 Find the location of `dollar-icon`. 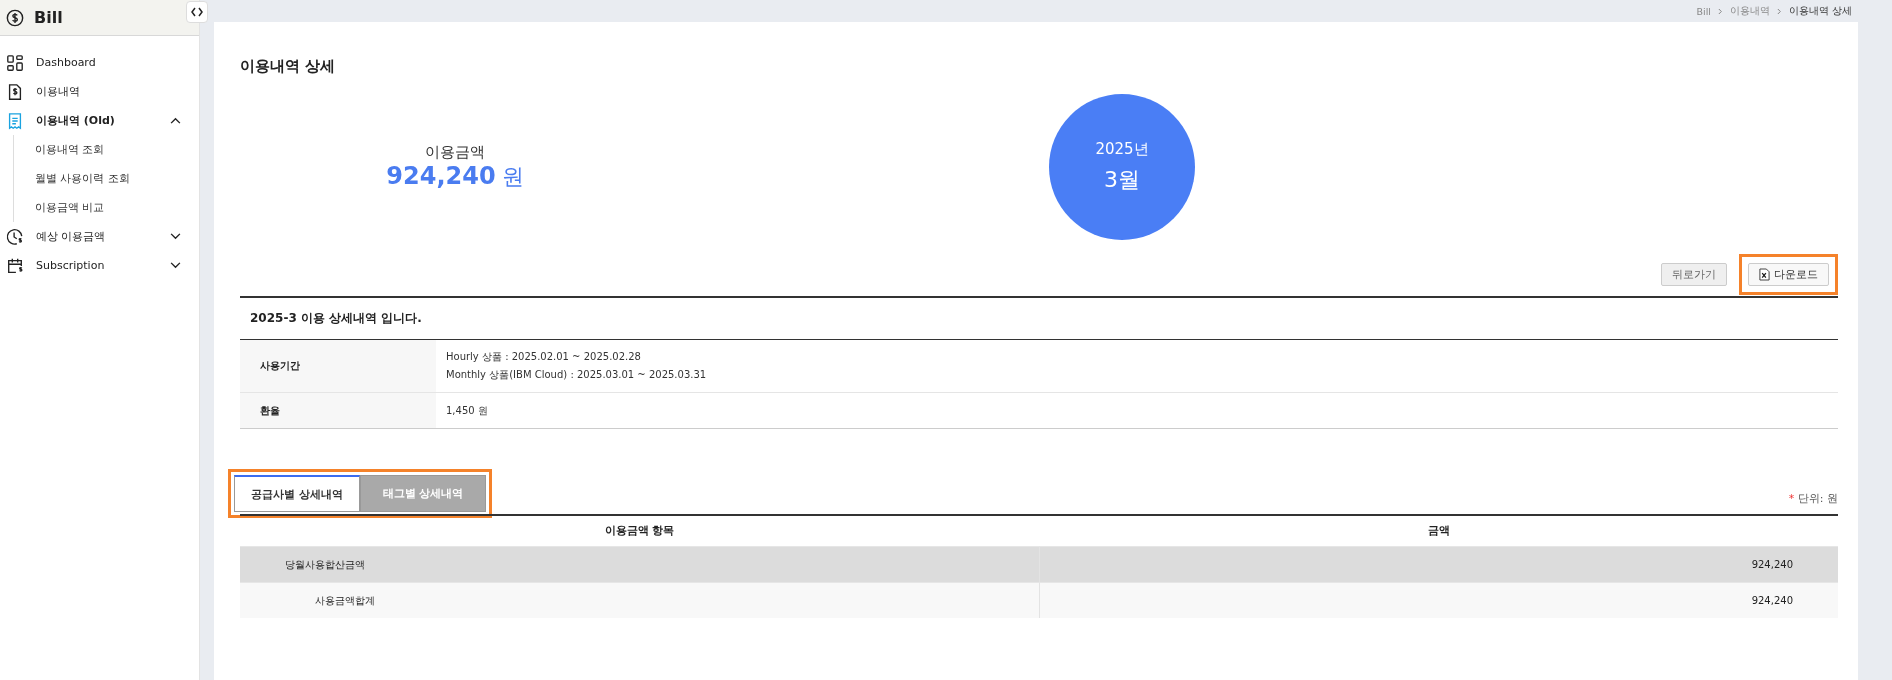

dollar-icon is located at coordinates (15, 17).